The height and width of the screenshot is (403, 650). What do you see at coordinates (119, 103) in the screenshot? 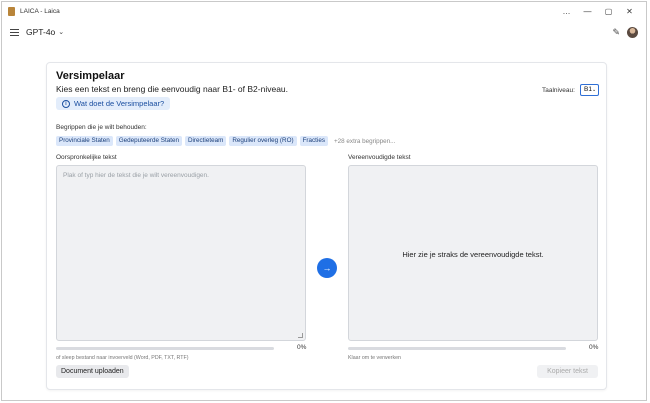
I see `info-label: Wat doet de Versimpelaar?` at bounding box center [119, 103].